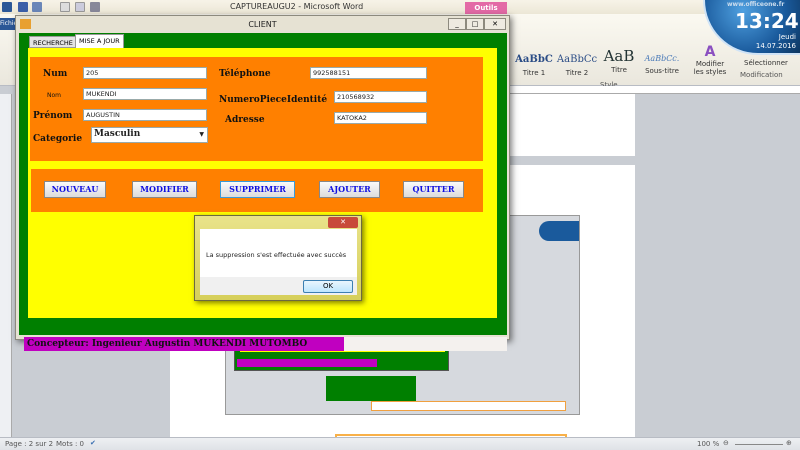  What do you see at coordinates (343, 222) in the screenshot?
I see `dialog-close-button: ✕` at bounding box center [343, 222].